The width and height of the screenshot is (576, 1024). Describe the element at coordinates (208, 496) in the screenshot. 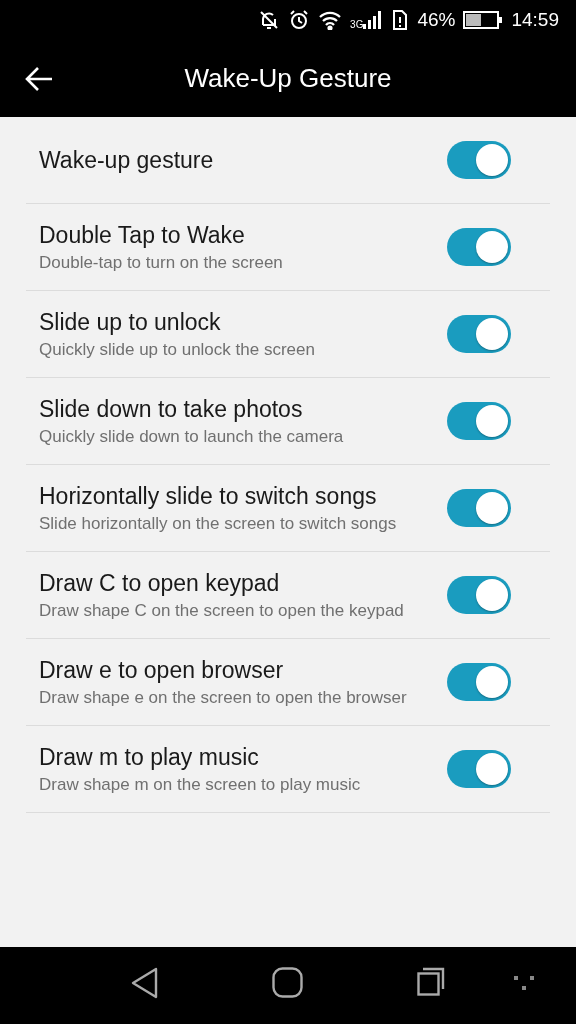

I see `setting-title: Horizontally slide to switch songs` at that location.